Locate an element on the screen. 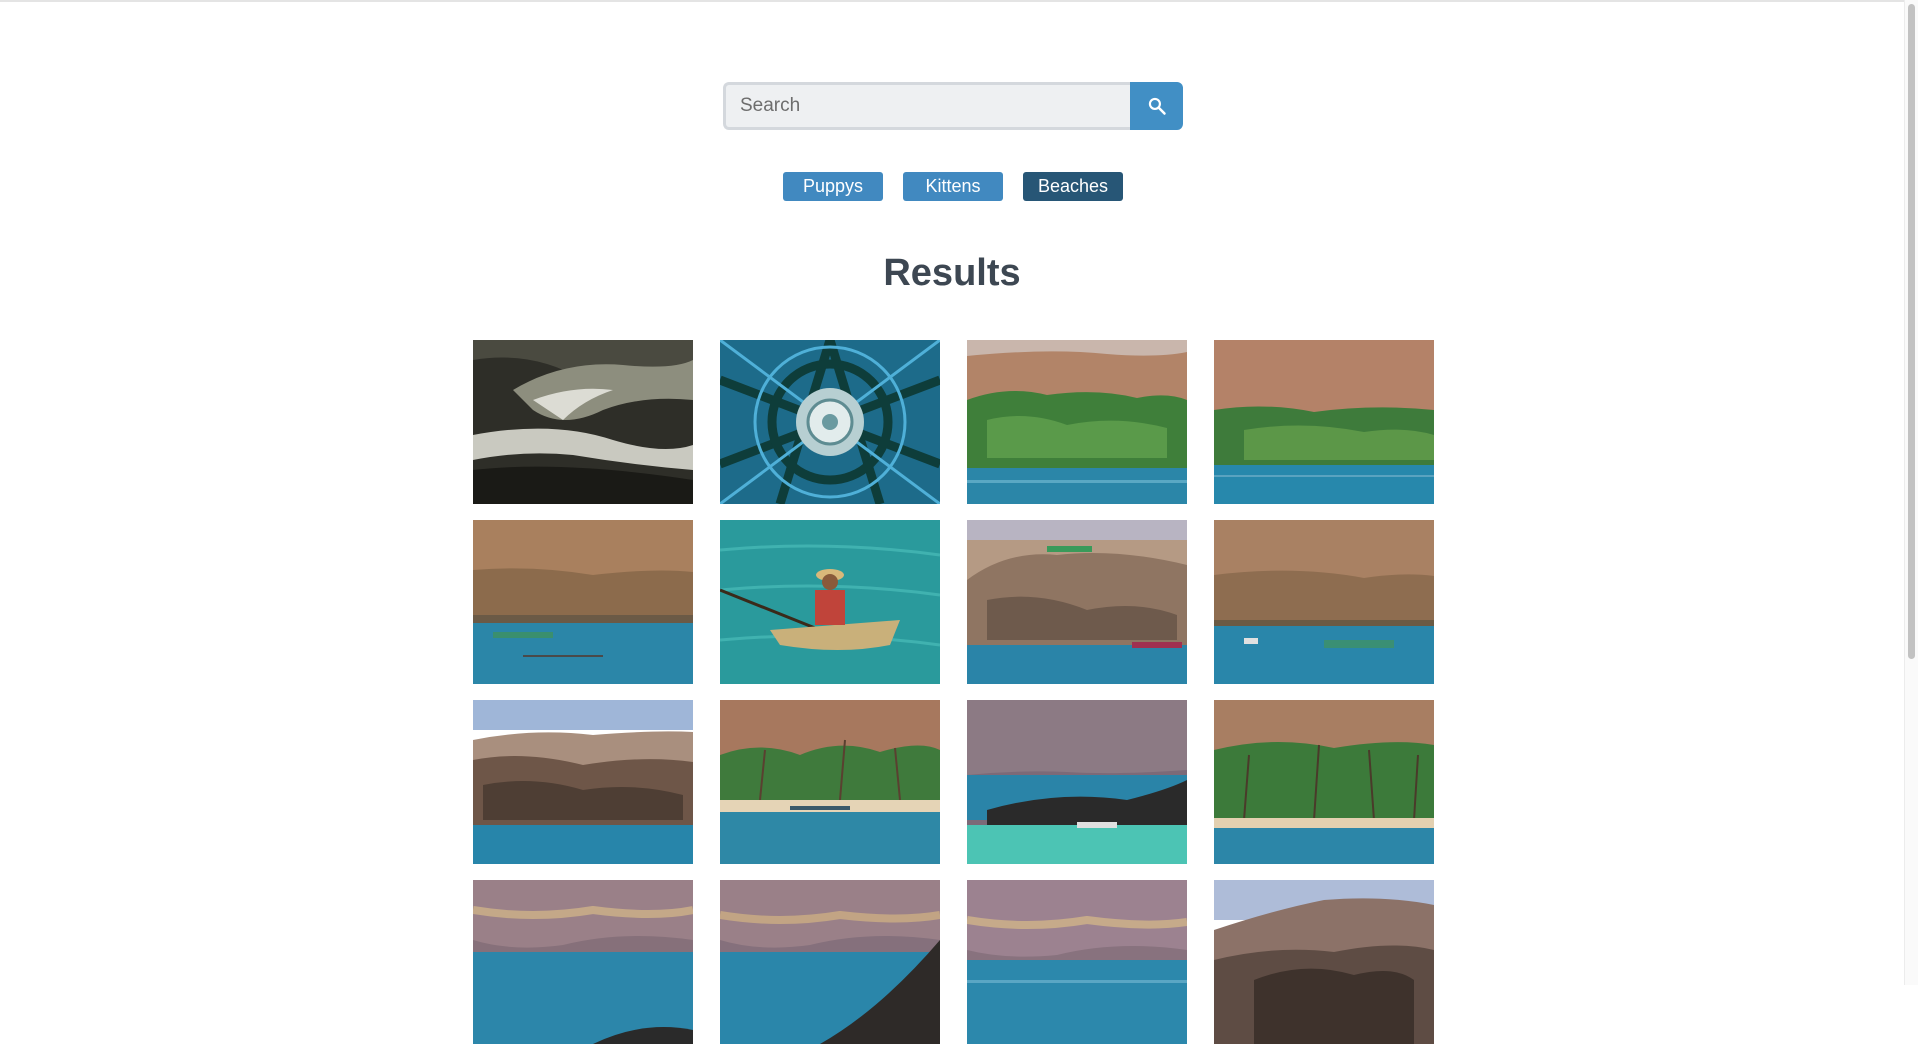  search-bar is located at coordinates (953, 106).